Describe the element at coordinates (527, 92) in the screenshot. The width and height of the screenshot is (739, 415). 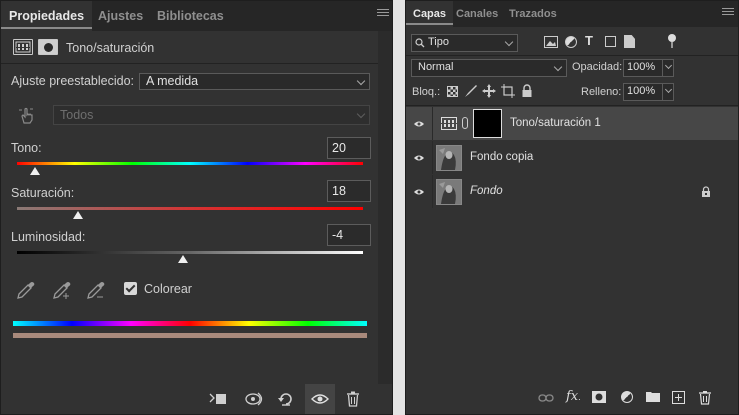
I see `lock-all-icon` at that location.